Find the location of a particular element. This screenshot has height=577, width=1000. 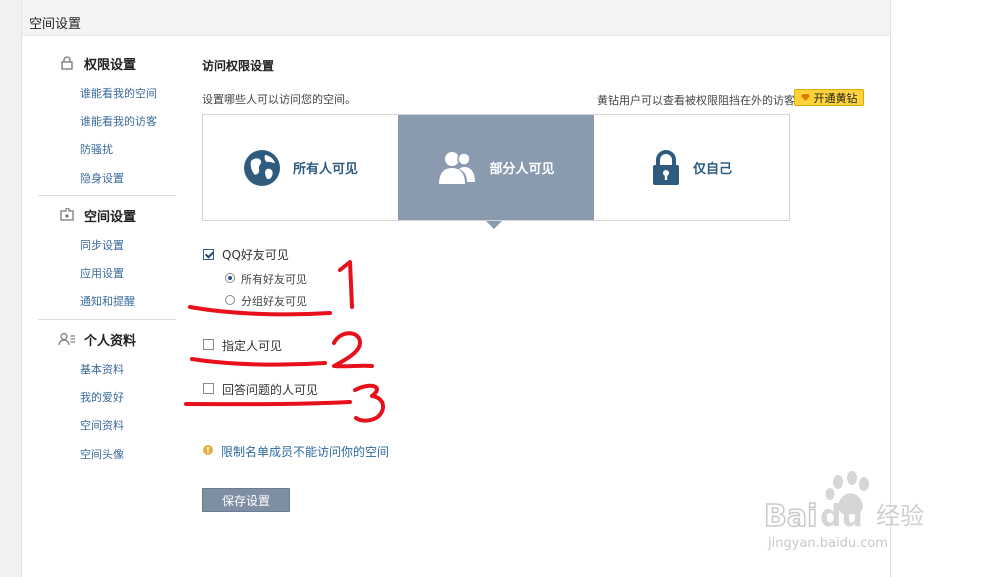

section-description: 设置哪些人可以访问您的空间。 is located at coordinates (279, 99).